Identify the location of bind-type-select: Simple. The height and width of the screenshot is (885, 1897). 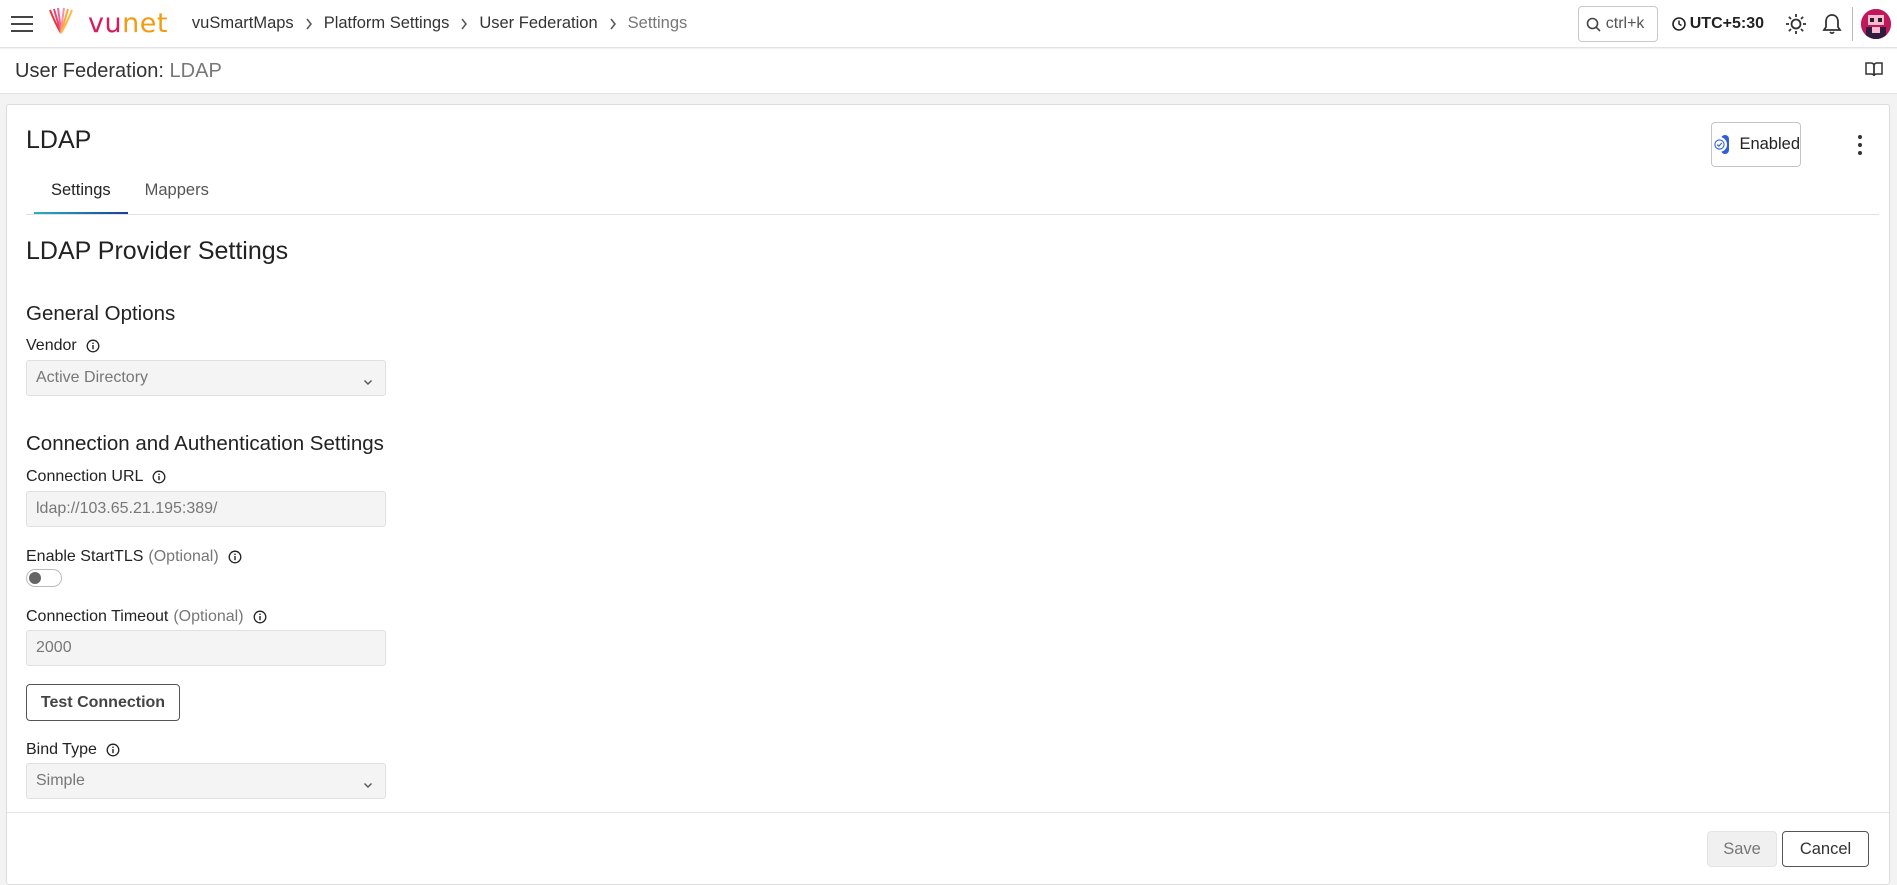
(206, 781).